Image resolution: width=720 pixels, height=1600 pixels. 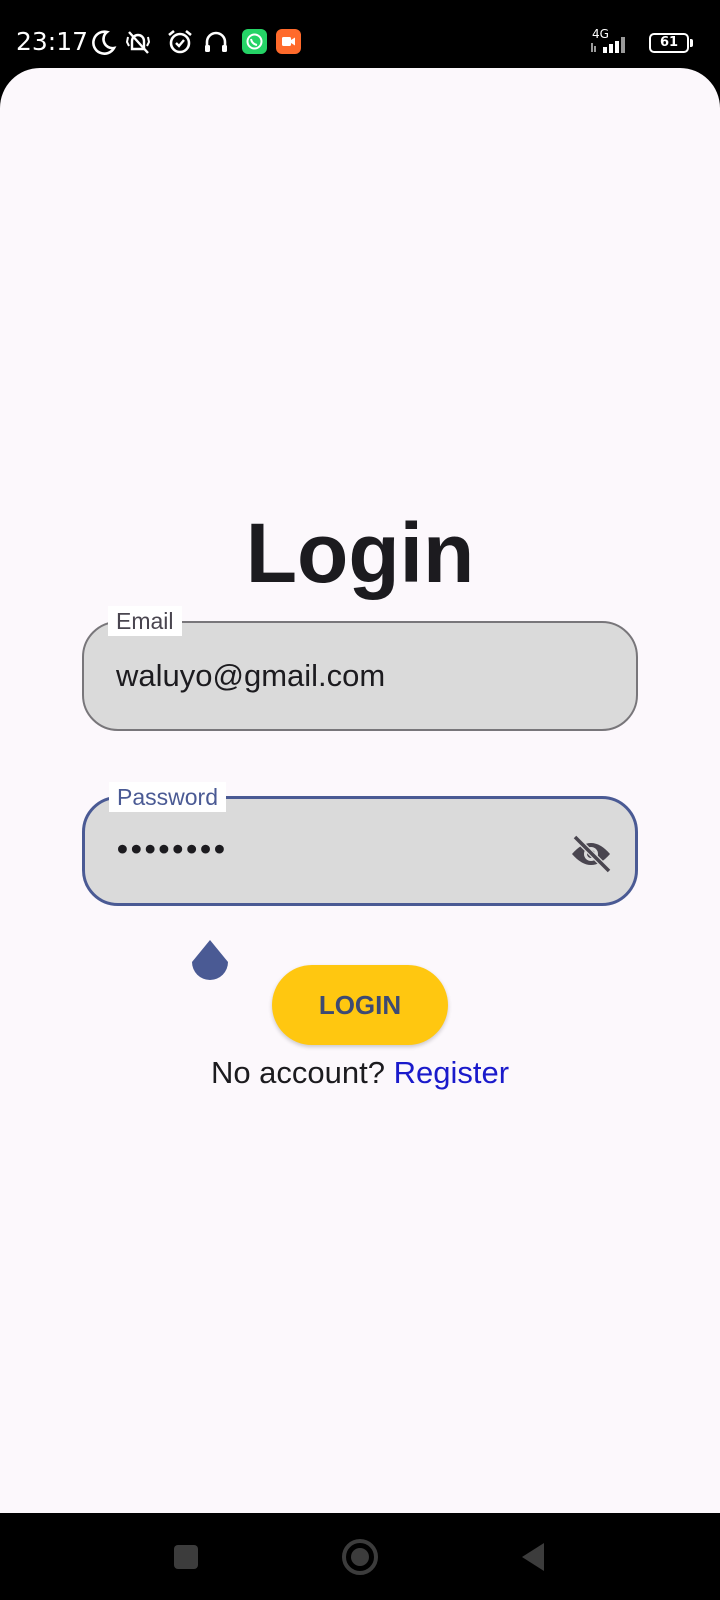 I want to click on whatsapp-icon, so click(x=254, y=41).